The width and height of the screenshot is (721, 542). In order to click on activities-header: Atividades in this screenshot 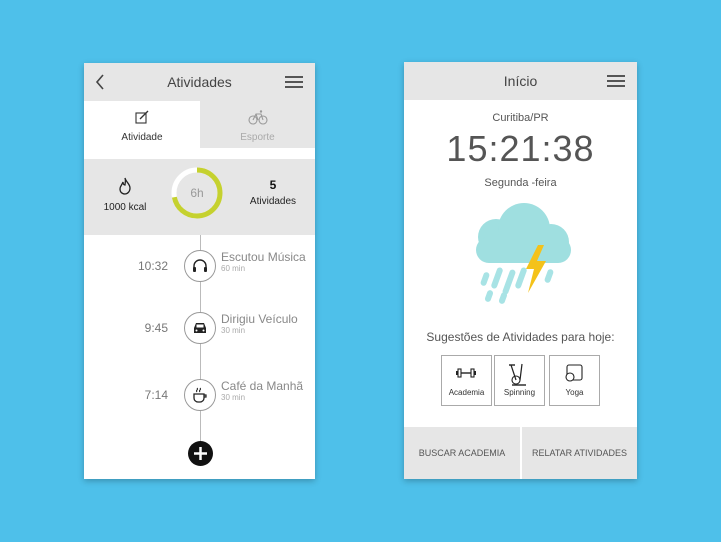, I will do `click(199, 82)`.